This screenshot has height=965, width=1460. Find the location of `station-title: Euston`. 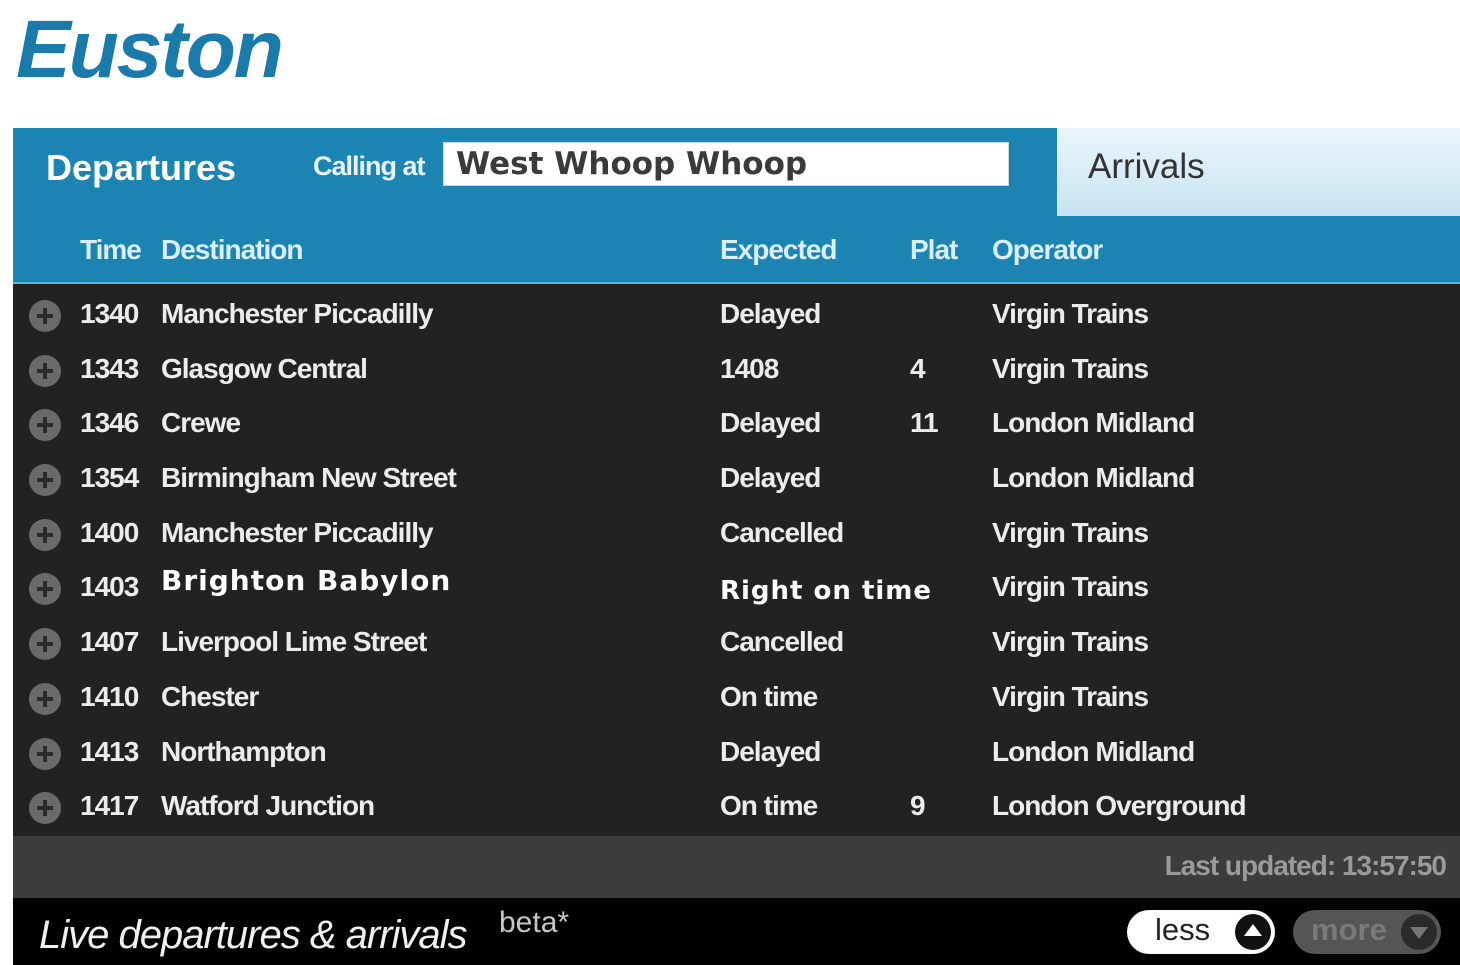

station-title: Euston is located at coordinates (150, 49).